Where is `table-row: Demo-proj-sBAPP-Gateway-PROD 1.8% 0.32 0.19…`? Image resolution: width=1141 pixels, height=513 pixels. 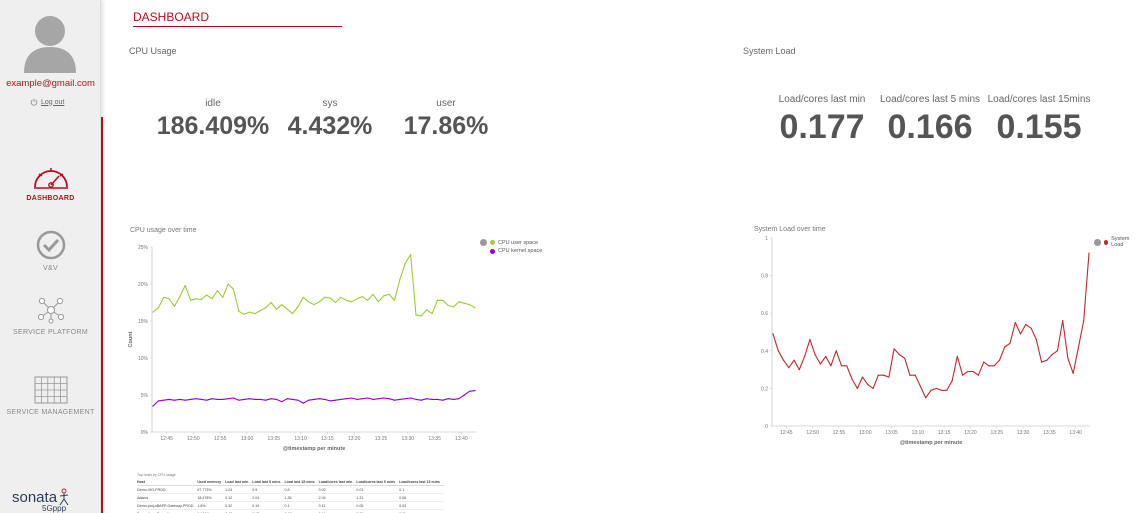 table-row: Demo-proj-sBAPP-Gateway-PROD 1.8% 0.32 0.19… is located at coordinates (290, 505).